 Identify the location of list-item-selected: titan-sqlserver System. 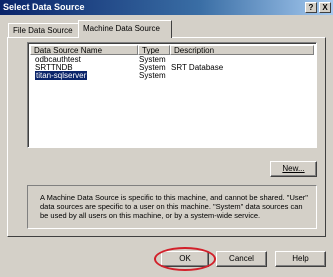
(172, 75).